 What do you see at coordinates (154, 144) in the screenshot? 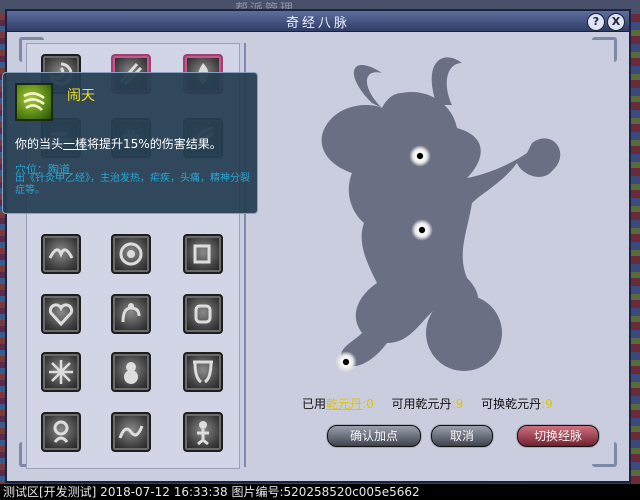
I see `desc-after: 将提升15%的伤害结果。` at bounding box center [154, 144].